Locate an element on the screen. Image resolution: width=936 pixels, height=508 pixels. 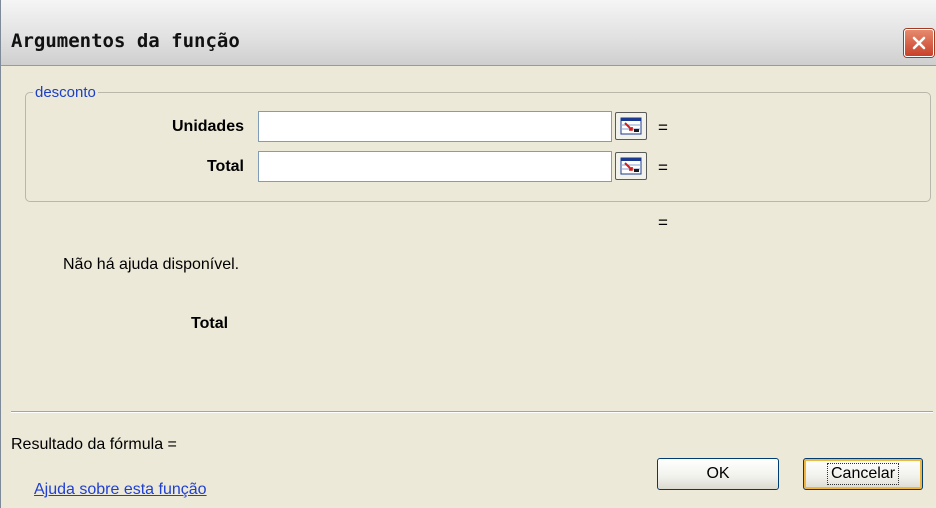
argument-equals-unidades: = is located at coordinates (663, 127).